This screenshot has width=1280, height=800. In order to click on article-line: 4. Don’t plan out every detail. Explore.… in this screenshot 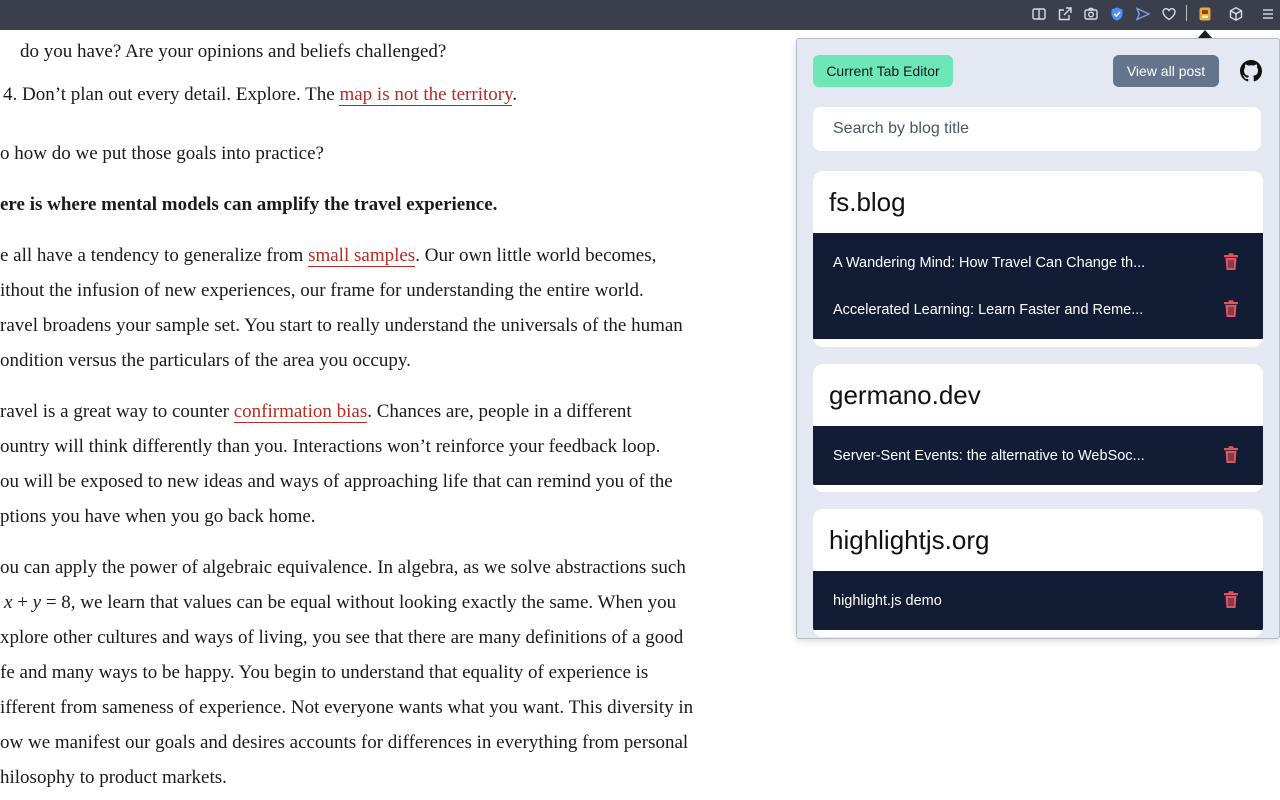, I will do `click(260, 95)`.